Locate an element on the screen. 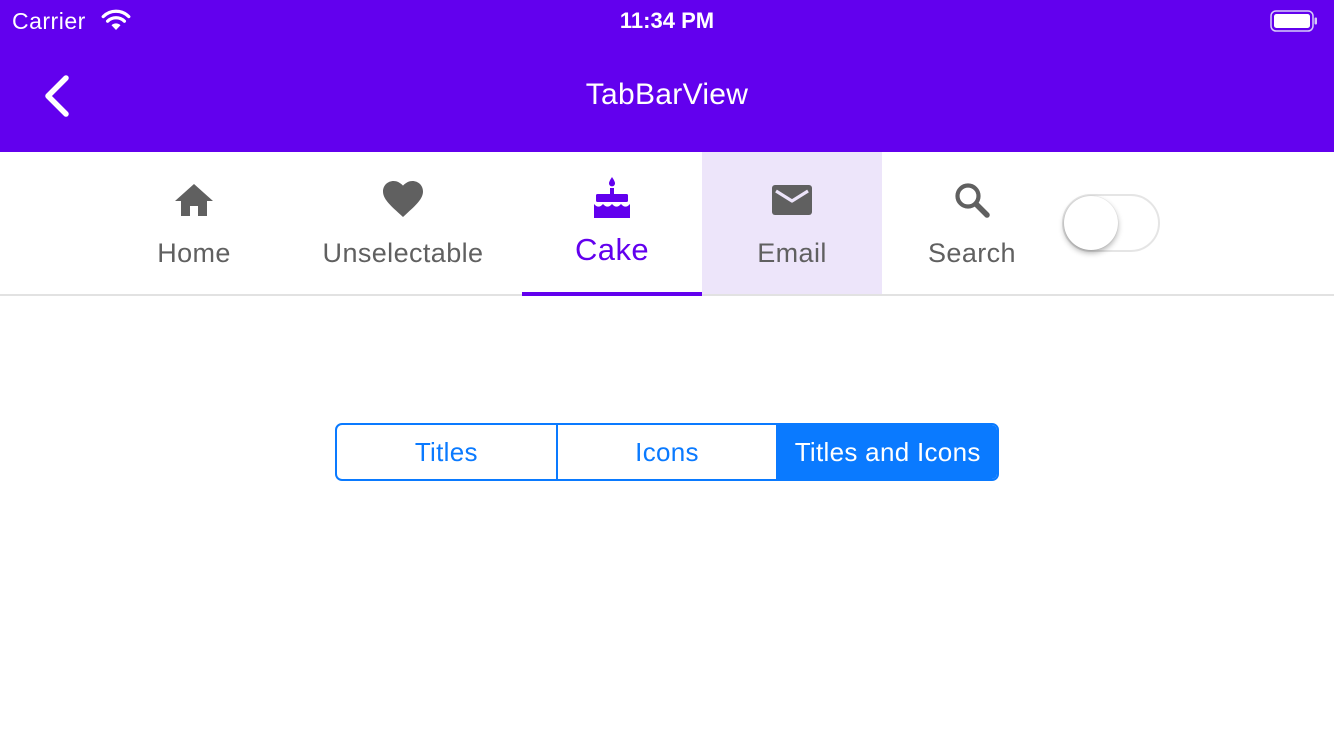 This screenshot has height=750, width=1334. tab-email: Email is located at coordinates (792, 223).